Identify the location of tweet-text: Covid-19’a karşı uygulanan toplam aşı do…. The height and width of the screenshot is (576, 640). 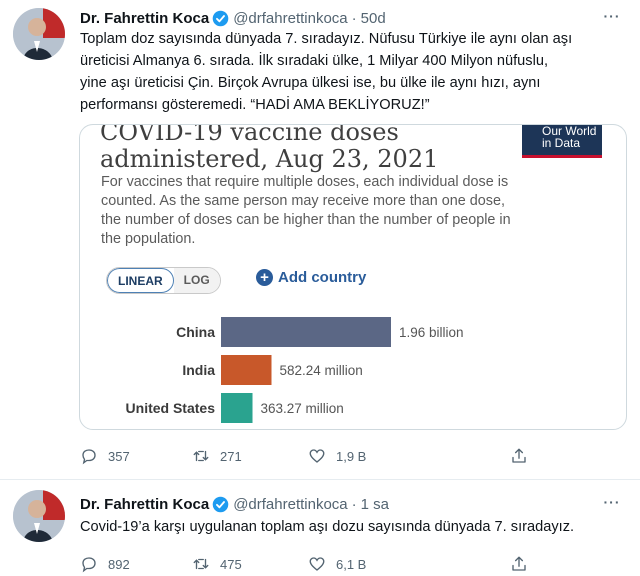
(327, 527).